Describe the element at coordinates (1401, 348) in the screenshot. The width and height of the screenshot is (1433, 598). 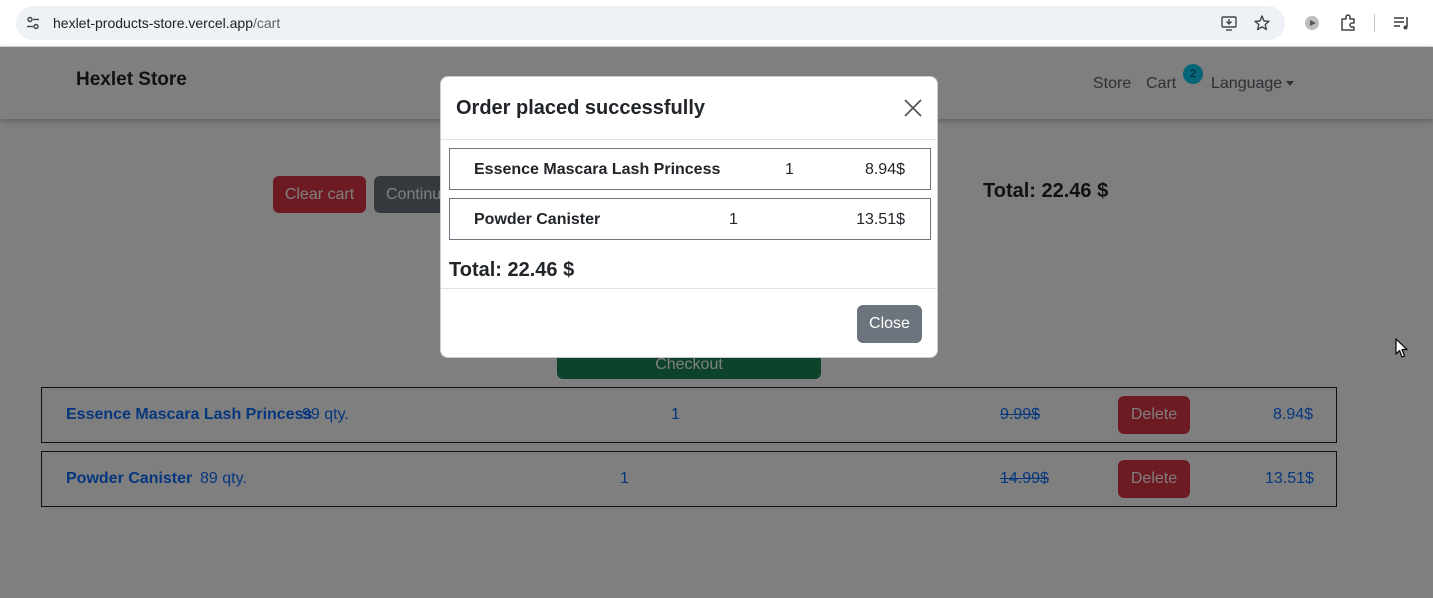
I see `mouse-cursor-icon` at that location.